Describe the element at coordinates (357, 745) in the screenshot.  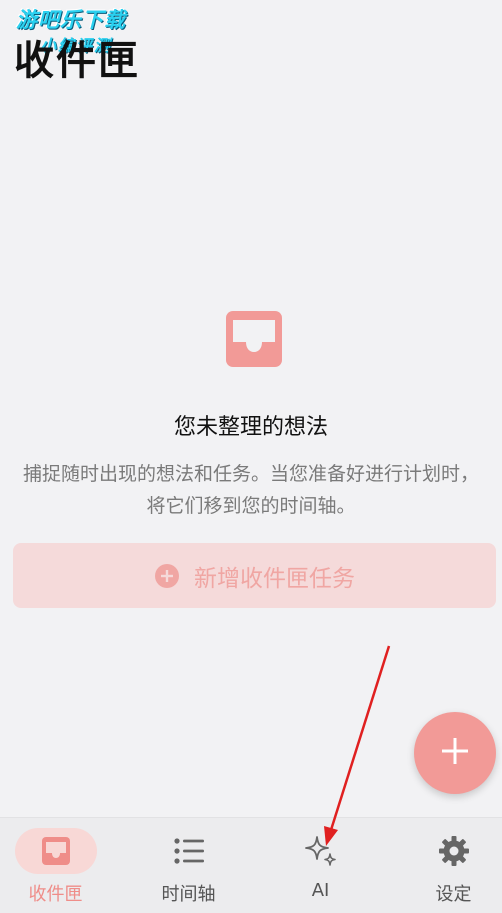
I see `annotation-arrow` at that location.